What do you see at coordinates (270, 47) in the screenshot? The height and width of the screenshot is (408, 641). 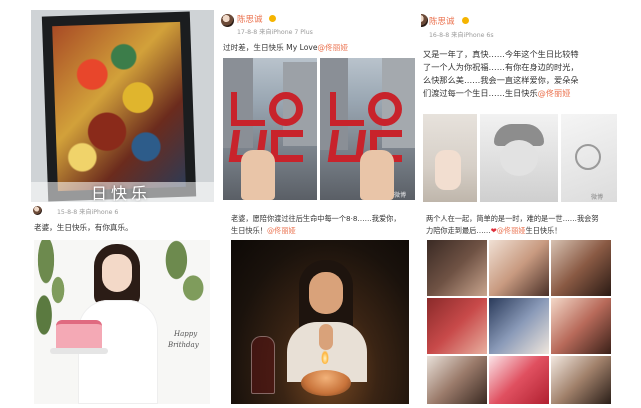 I see `post-text-body: 过时差，生日快乐 My Love` at bounding box center [270, 47].